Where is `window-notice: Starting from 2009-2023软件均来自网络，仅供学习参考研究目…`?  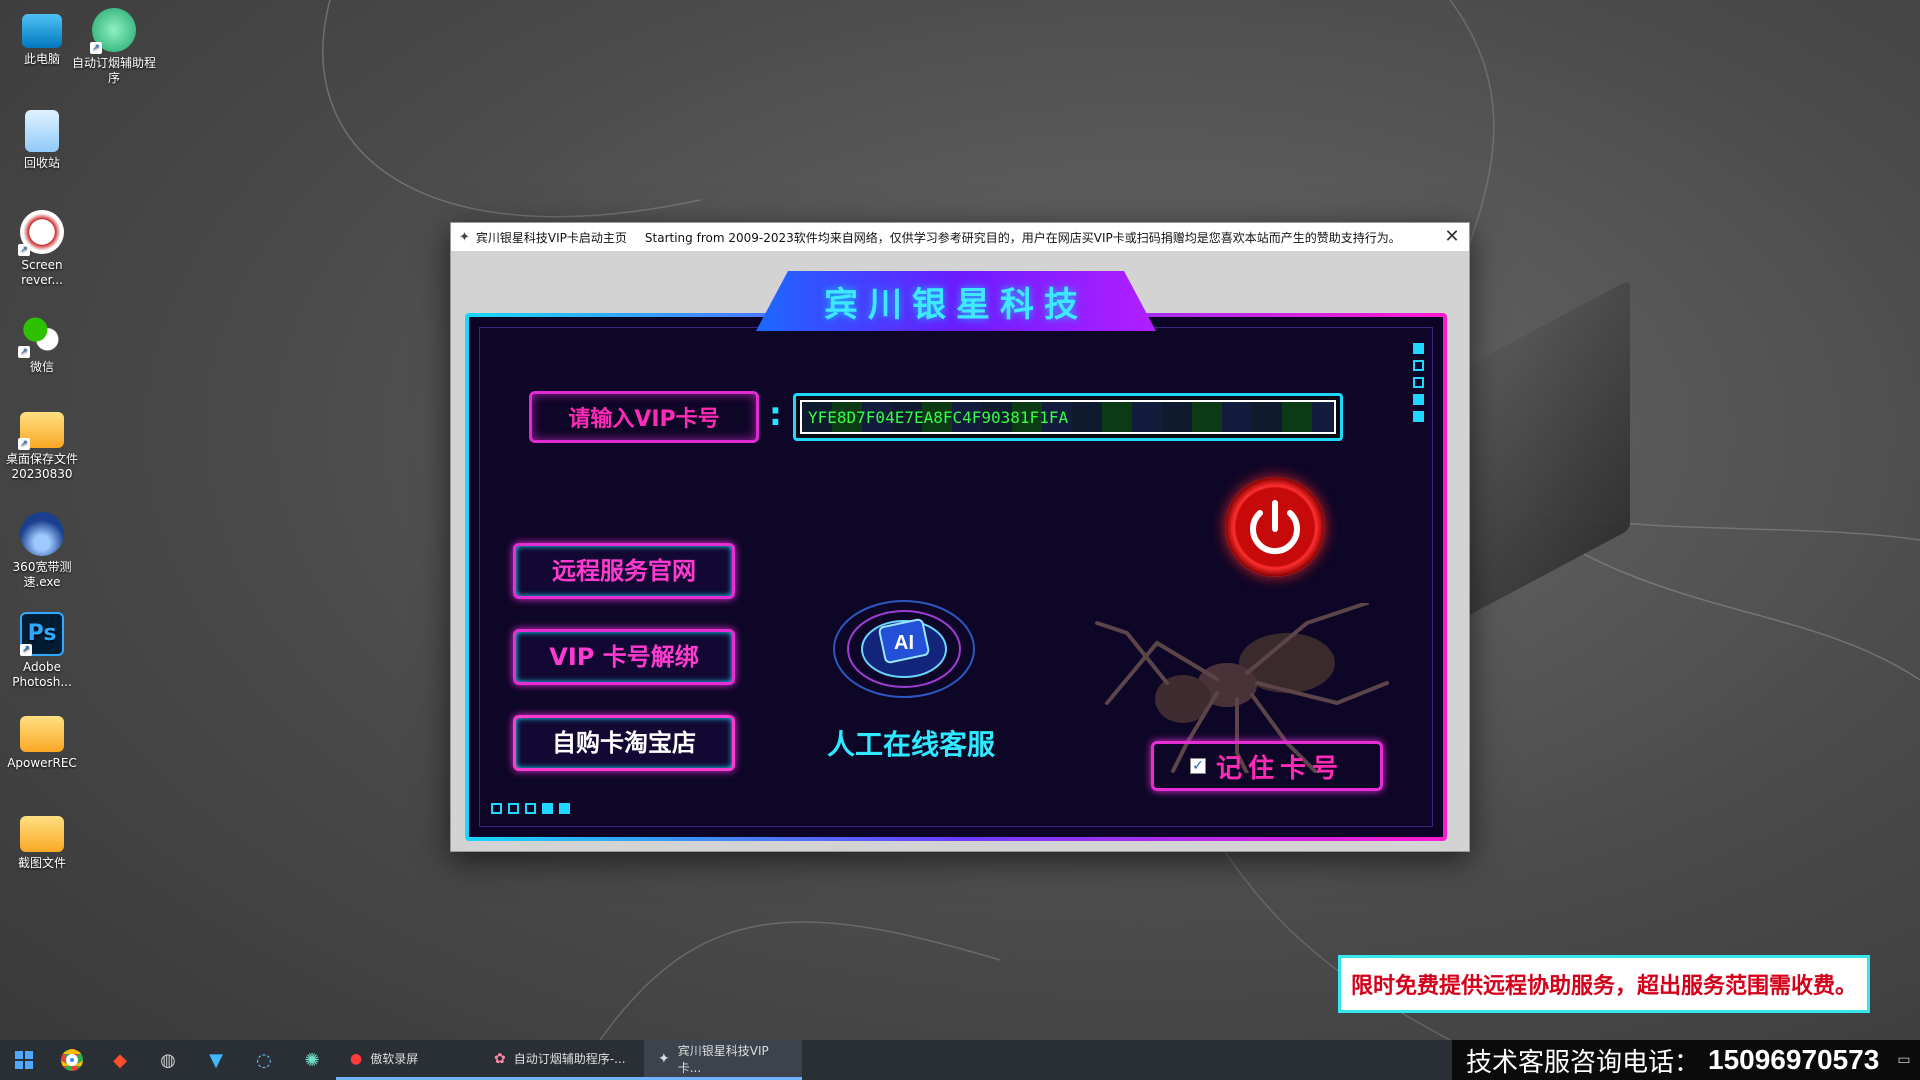
window-notice: Starting from 2009-2023软件均来自网络，仅供学习参考研究目… is located at coordinates (1022, 237).